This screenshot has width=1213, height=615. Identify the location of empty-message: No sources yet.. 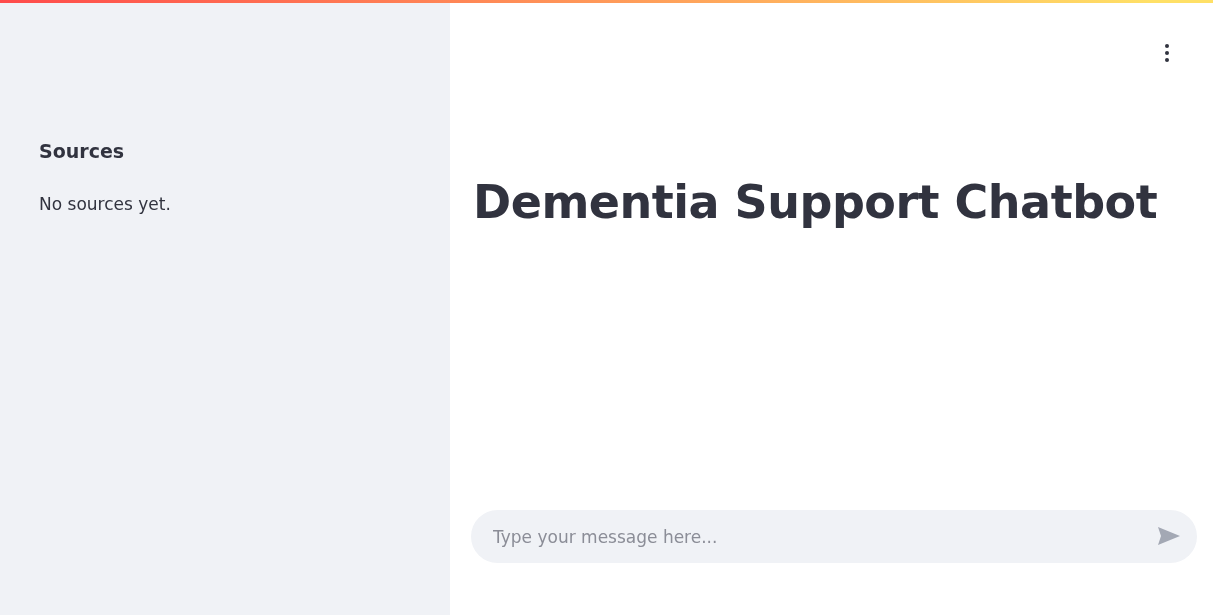
(105, 204).